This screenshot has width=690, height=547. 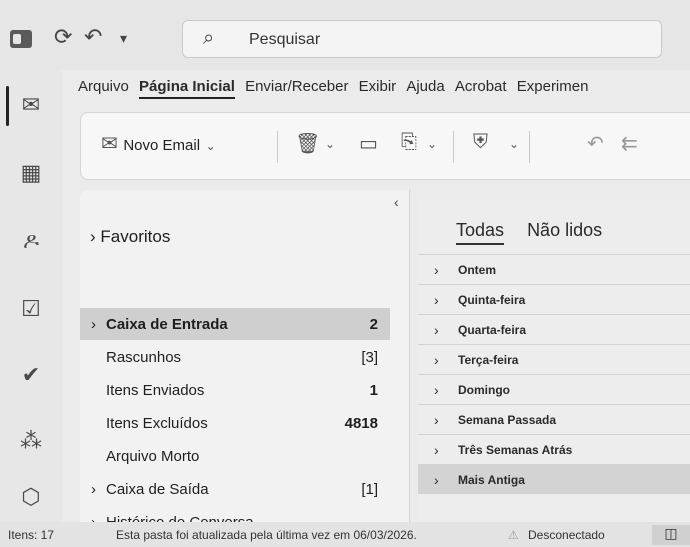 What do you see at coordinates (235, 456) in the screenshot?
I see `folder-archive: Arquivo Morto` at bounding box center [235, 456].